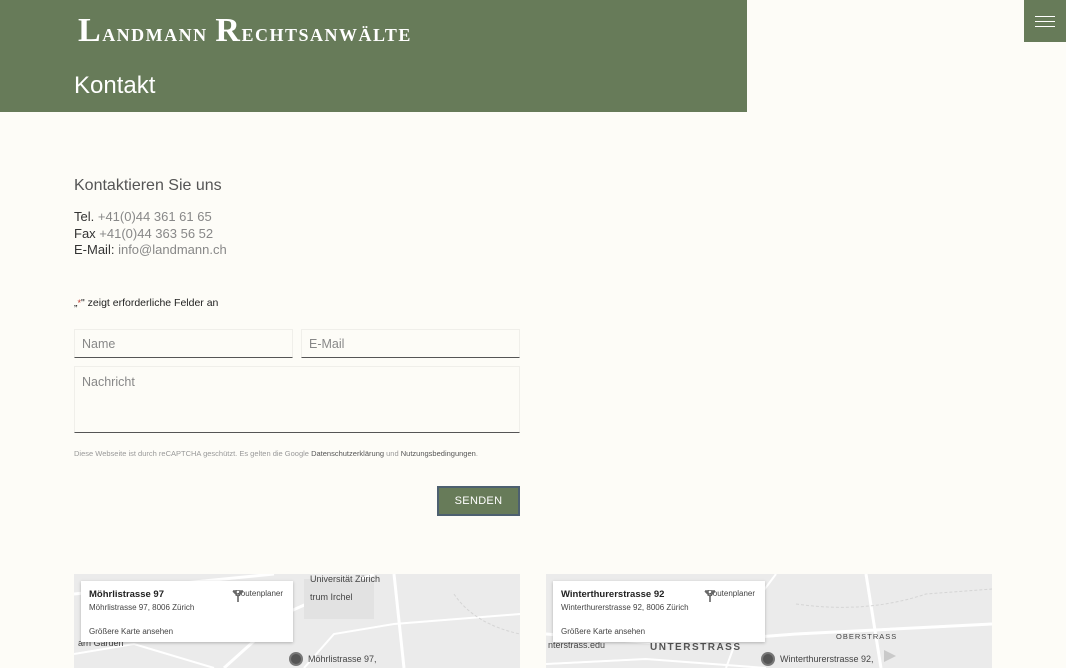  What do you see at coordinates (342, 659) in the screenshot?
I see `map-pin-label: Möhrlistrasse 97,` at bounding box center [342, 659].